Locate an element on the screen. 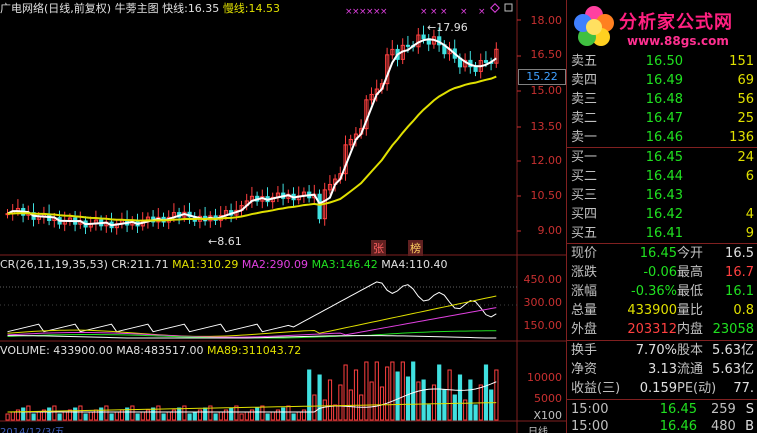  ma2-label: MA2: is located at coordinates (255, 264).